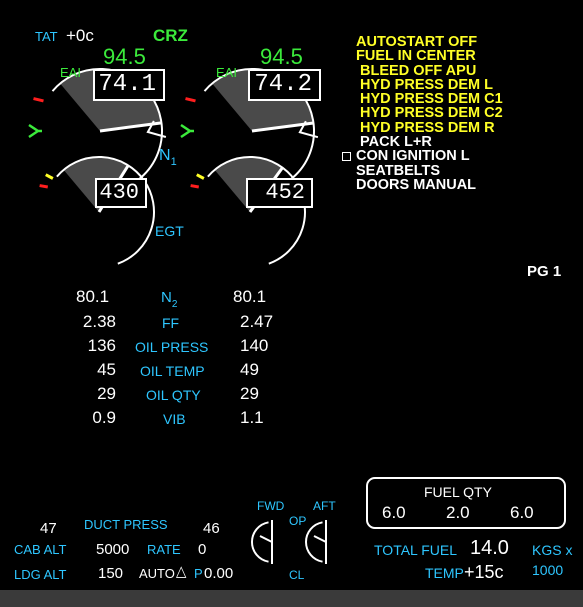 The image size is (583, 607). What do you see at coordinates (415, 550) in the screenshot?
I see `total-fuel-label: TOTAL FUEL` at bounding box center [415, 550].